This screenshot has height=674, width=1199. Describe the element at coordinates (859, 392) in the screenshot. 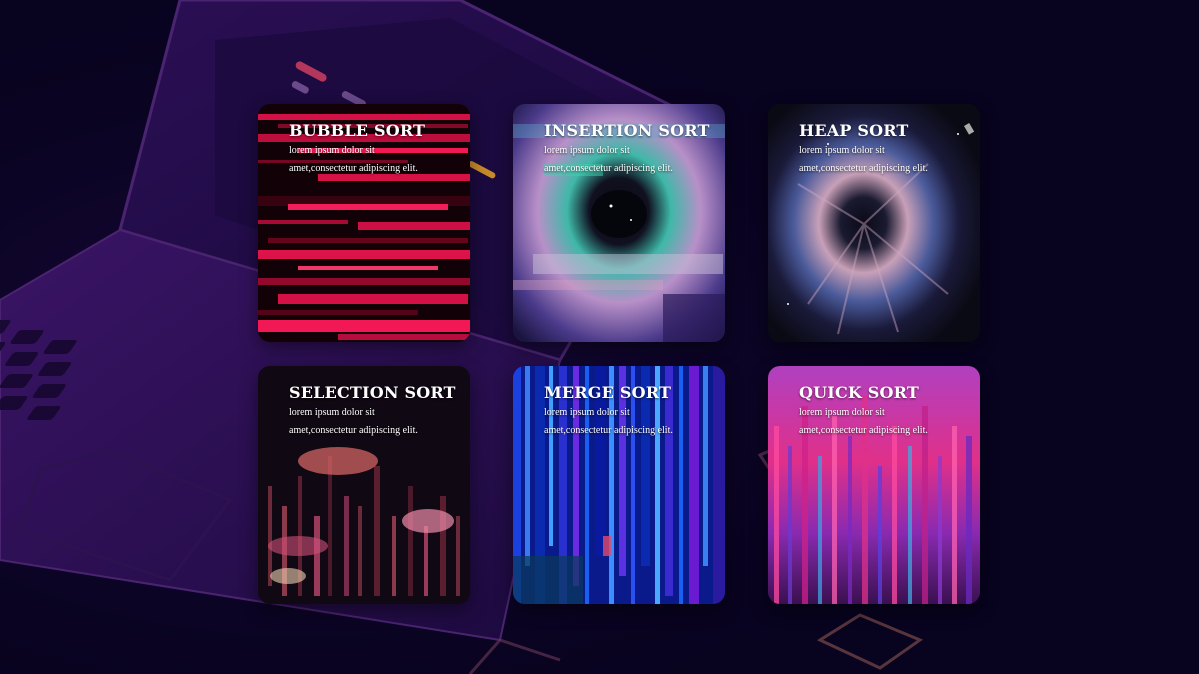

I see `card-title: QUICK SORT` at that location.